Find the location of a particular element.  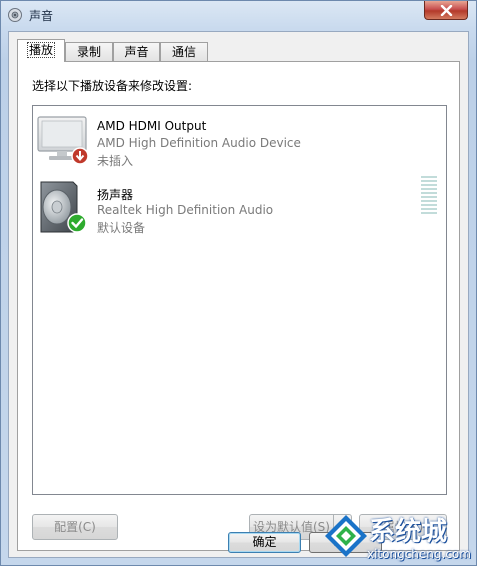

tab-sounds: 声音 is located at coordinates (136, 51).